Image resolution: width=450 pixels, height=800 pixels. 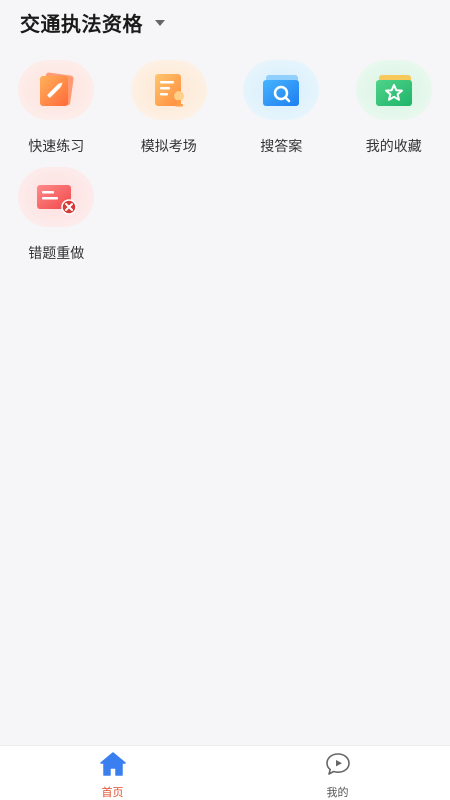 I want to click on chat-bubble-icon, so click(x=338, y=766).